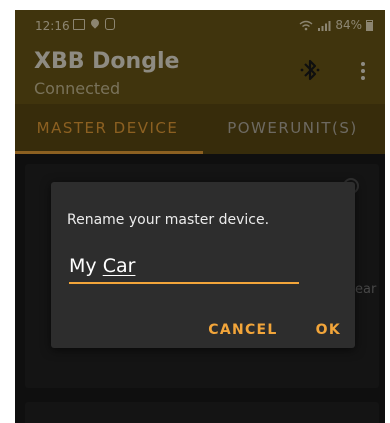  What do you see at coordinates (168, 220) in the screenshot?
I see `dialog-title: Rename your master device.` at bounding box center [168, 220].